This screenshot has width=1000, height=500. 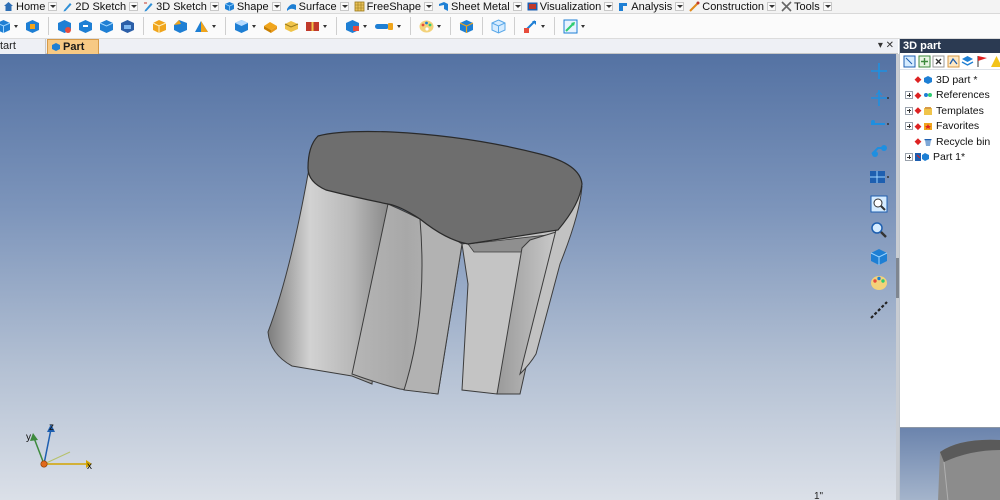 I want to click on menu-2d-sketch: 2D Sketch, so click(x=99, y=6).